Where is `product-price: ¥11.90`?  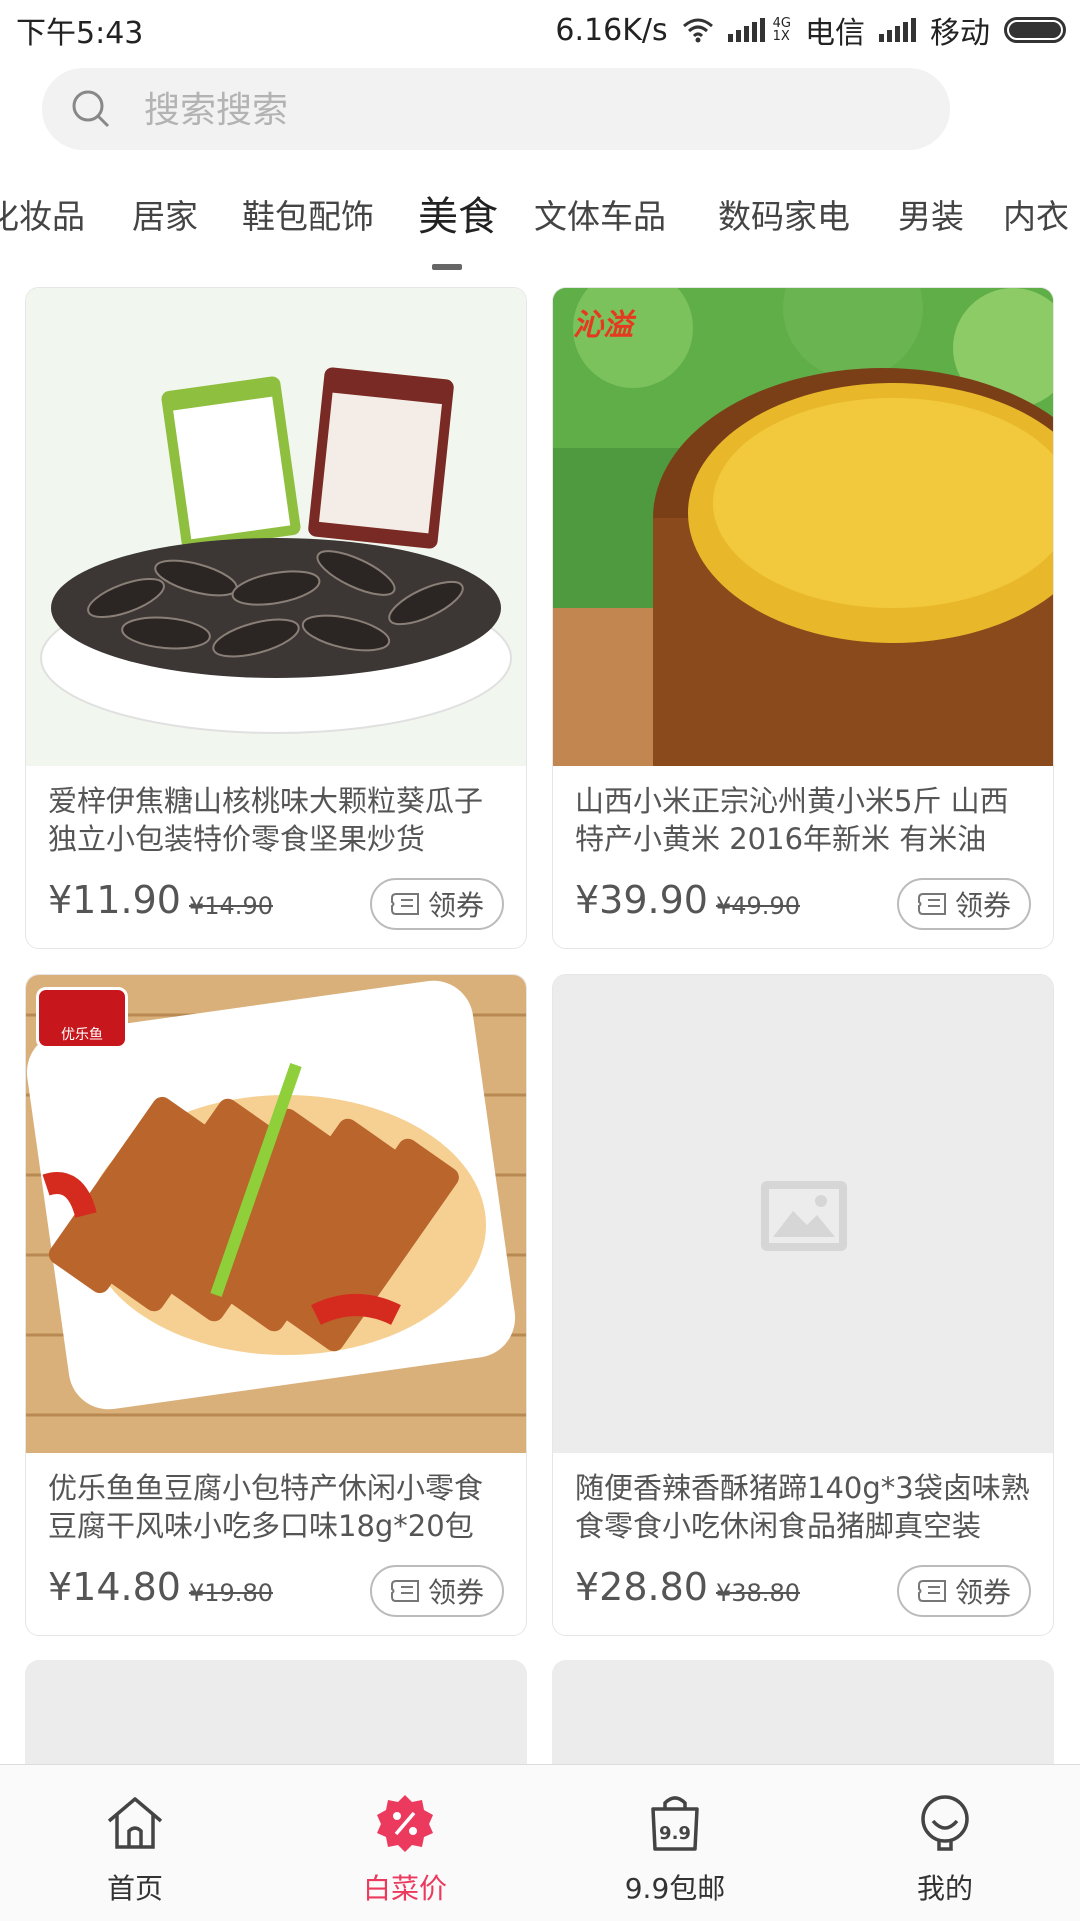
product-price: ¥11.90 is located at coordinates (114, 900).